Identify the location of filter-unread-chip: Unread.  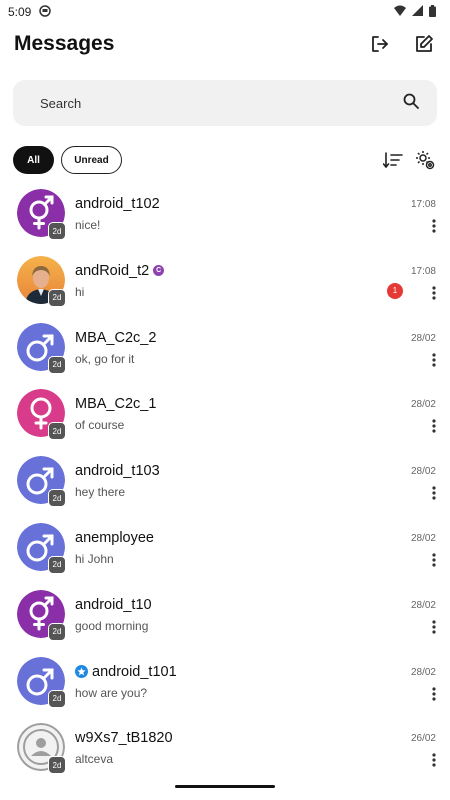
(91, 160).